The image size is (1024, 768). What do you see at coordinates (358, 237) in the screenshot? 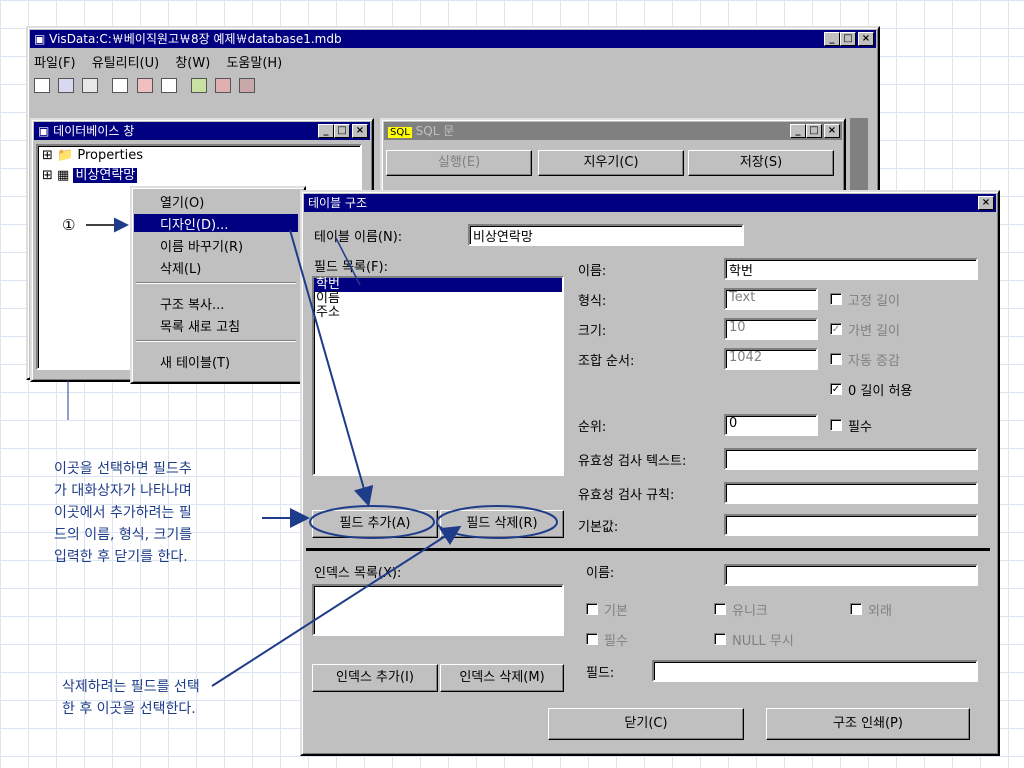
I see `table-name-label: 테이블 이름(N):` at bounding box center [358, 237].